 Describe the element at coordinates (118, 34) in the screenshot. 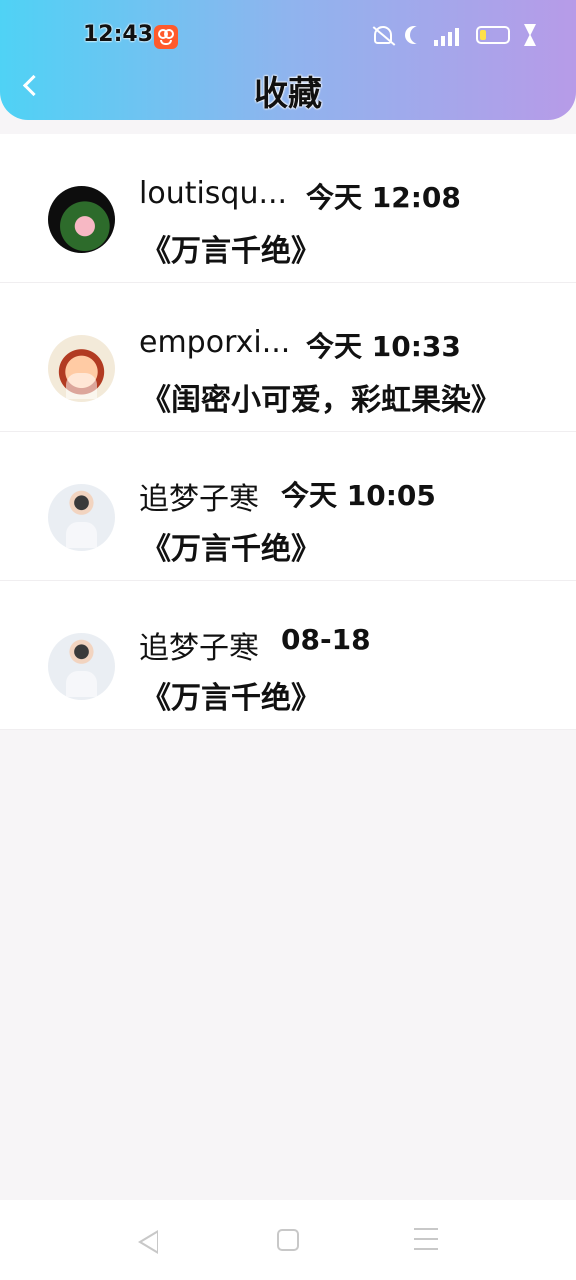

I see `status-time: 12:43` at that location.